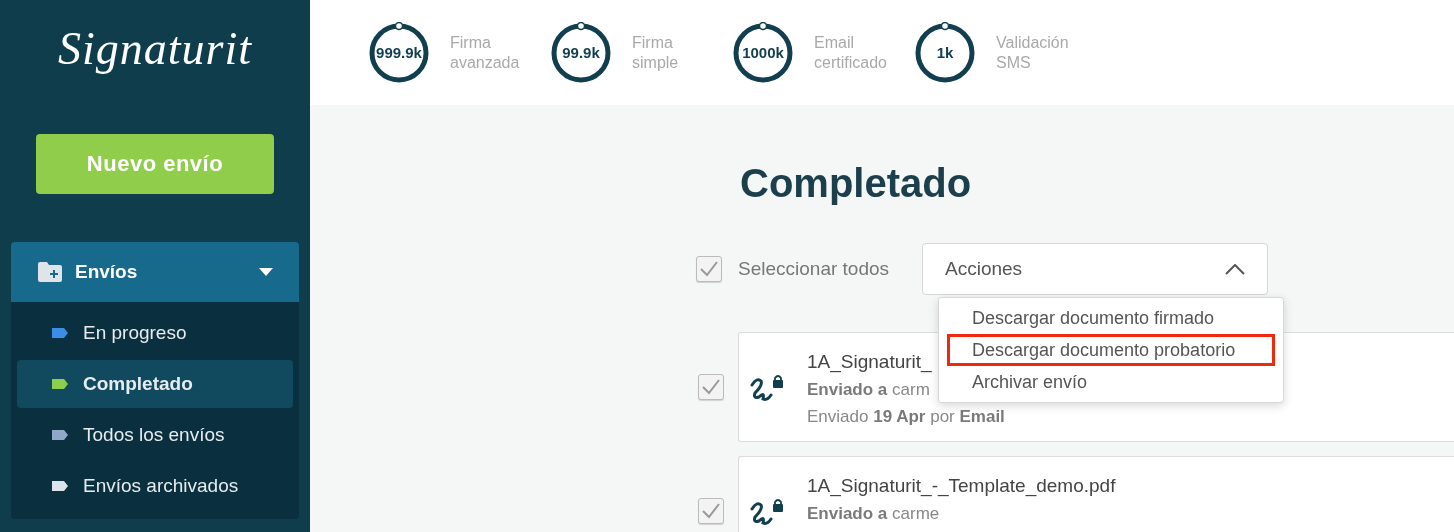 Image resolution: width=1454 pixels, height=532 pixels. What do you see at coordinates (155, 49) in the screenshot?
I see `logo: Signaturit` at bounding box center [155, 49].